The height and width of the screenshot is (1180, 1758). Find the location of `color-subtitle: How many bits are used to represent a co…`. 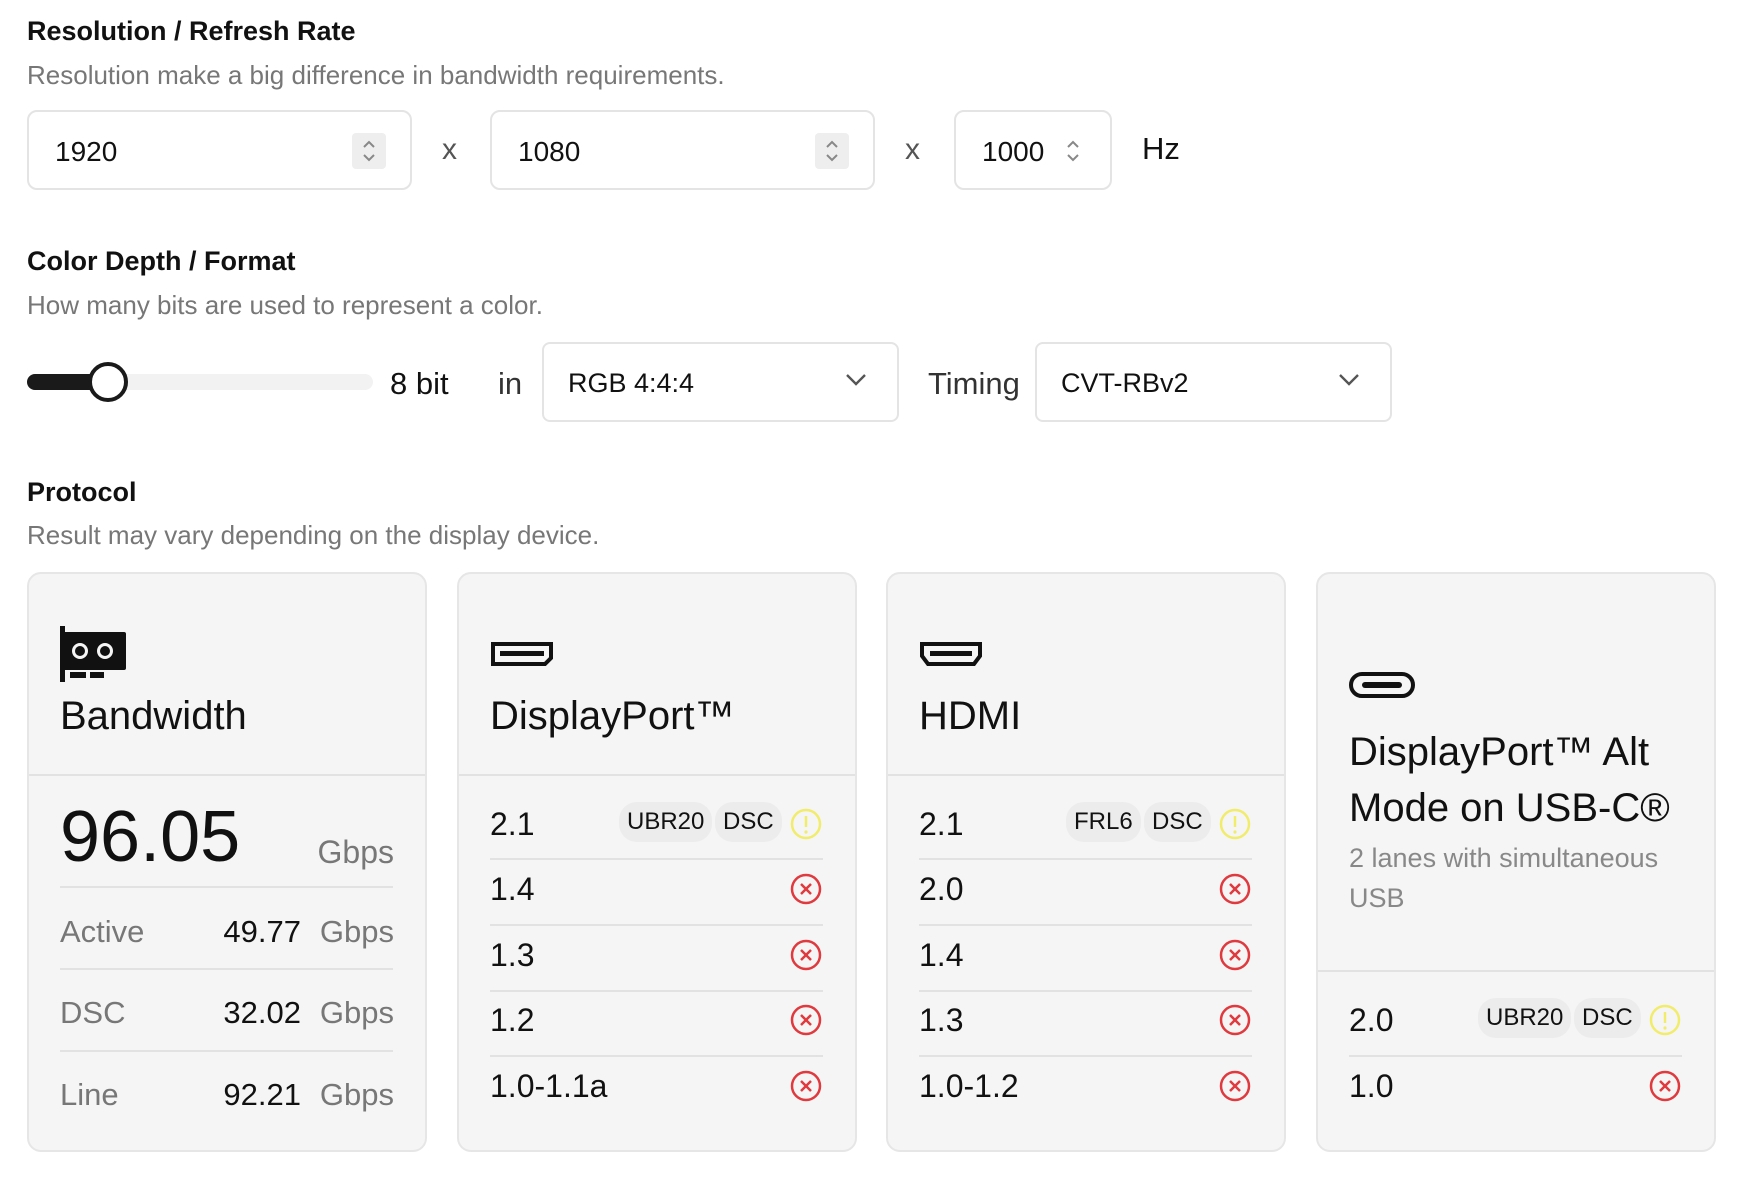

color-subtitle: How many bits are used to represent a co… is located at coordinates (285, 305).